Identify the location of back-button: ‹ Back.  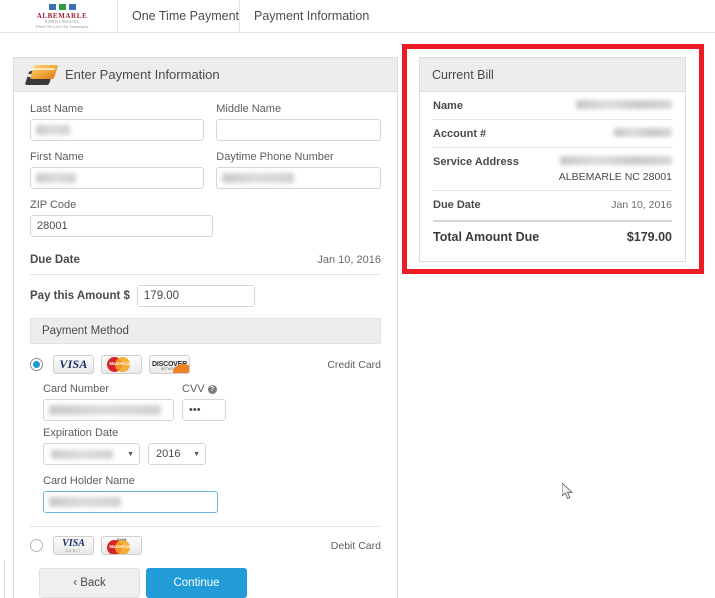
(89, 583).